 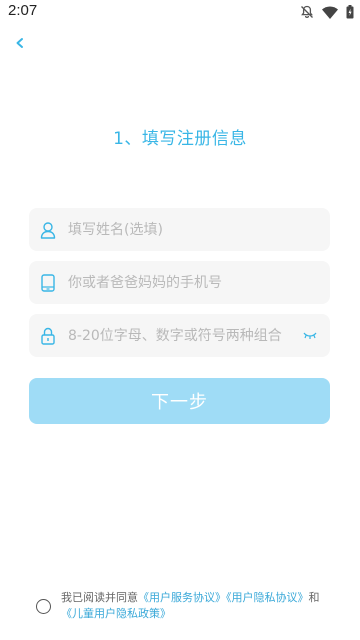 I want to click on phone-field, so click(x=179, y=282).